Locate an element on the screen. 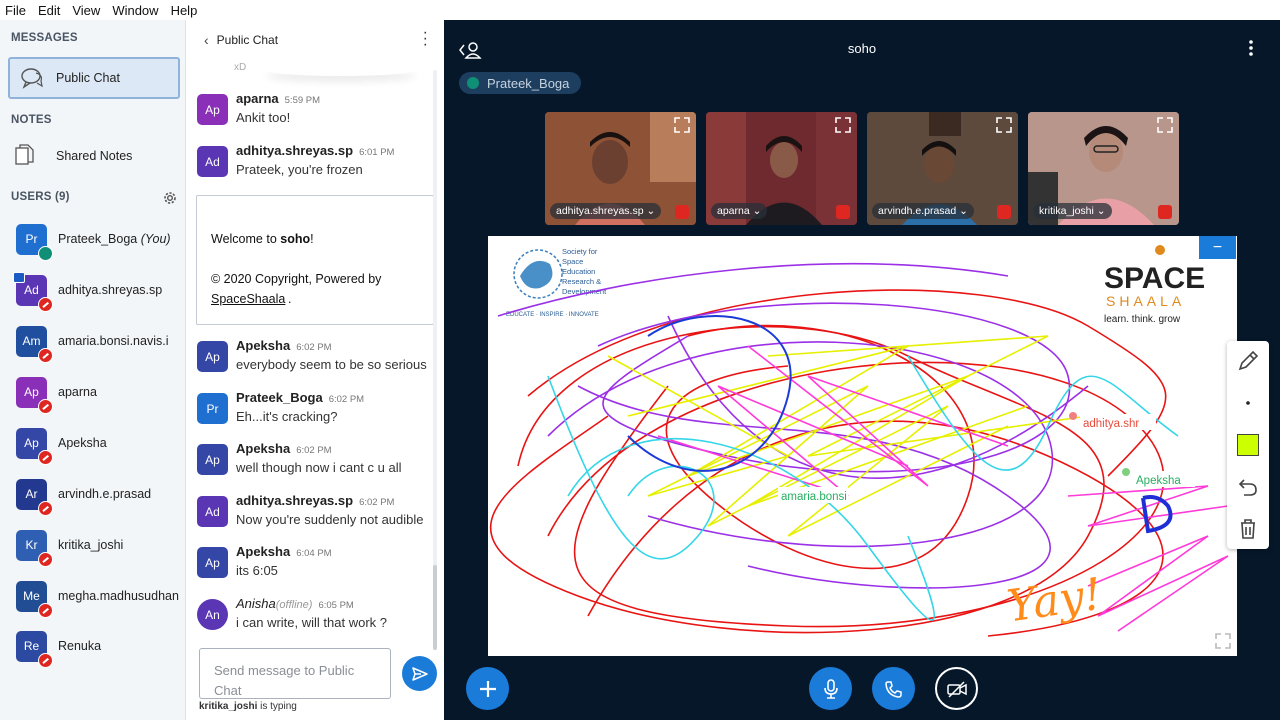 The height and width of the screenshot is (720, 1280). yay-doodle: Yay! is located at coordinates (1054, 601).